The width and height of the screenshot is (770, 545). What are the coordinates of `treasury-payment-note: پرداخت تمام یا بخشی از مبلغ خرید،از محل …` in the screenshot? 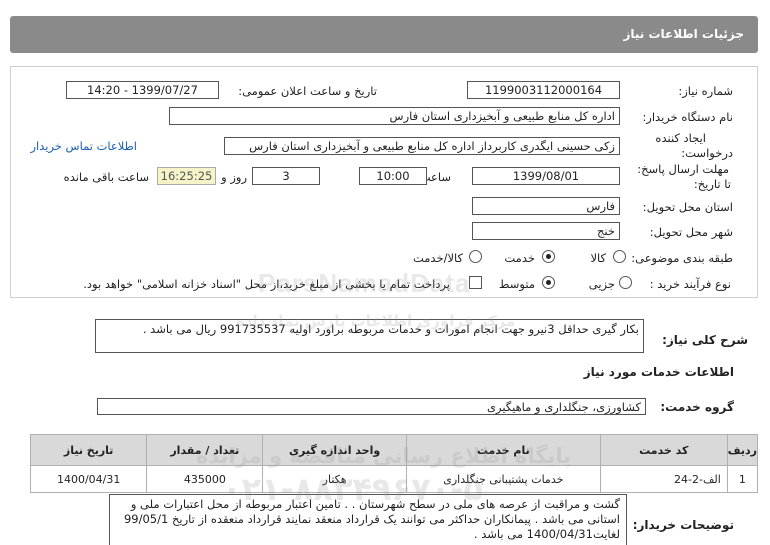 It's located at (266, 284).